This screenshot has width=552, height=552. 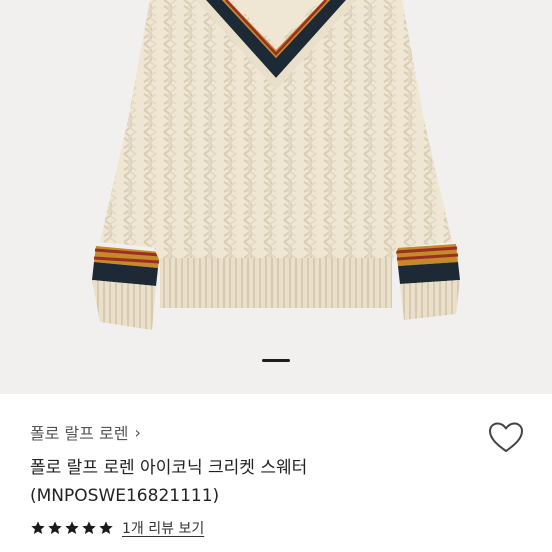 I want to click on carousel-pager, so click(x=276, y=360).